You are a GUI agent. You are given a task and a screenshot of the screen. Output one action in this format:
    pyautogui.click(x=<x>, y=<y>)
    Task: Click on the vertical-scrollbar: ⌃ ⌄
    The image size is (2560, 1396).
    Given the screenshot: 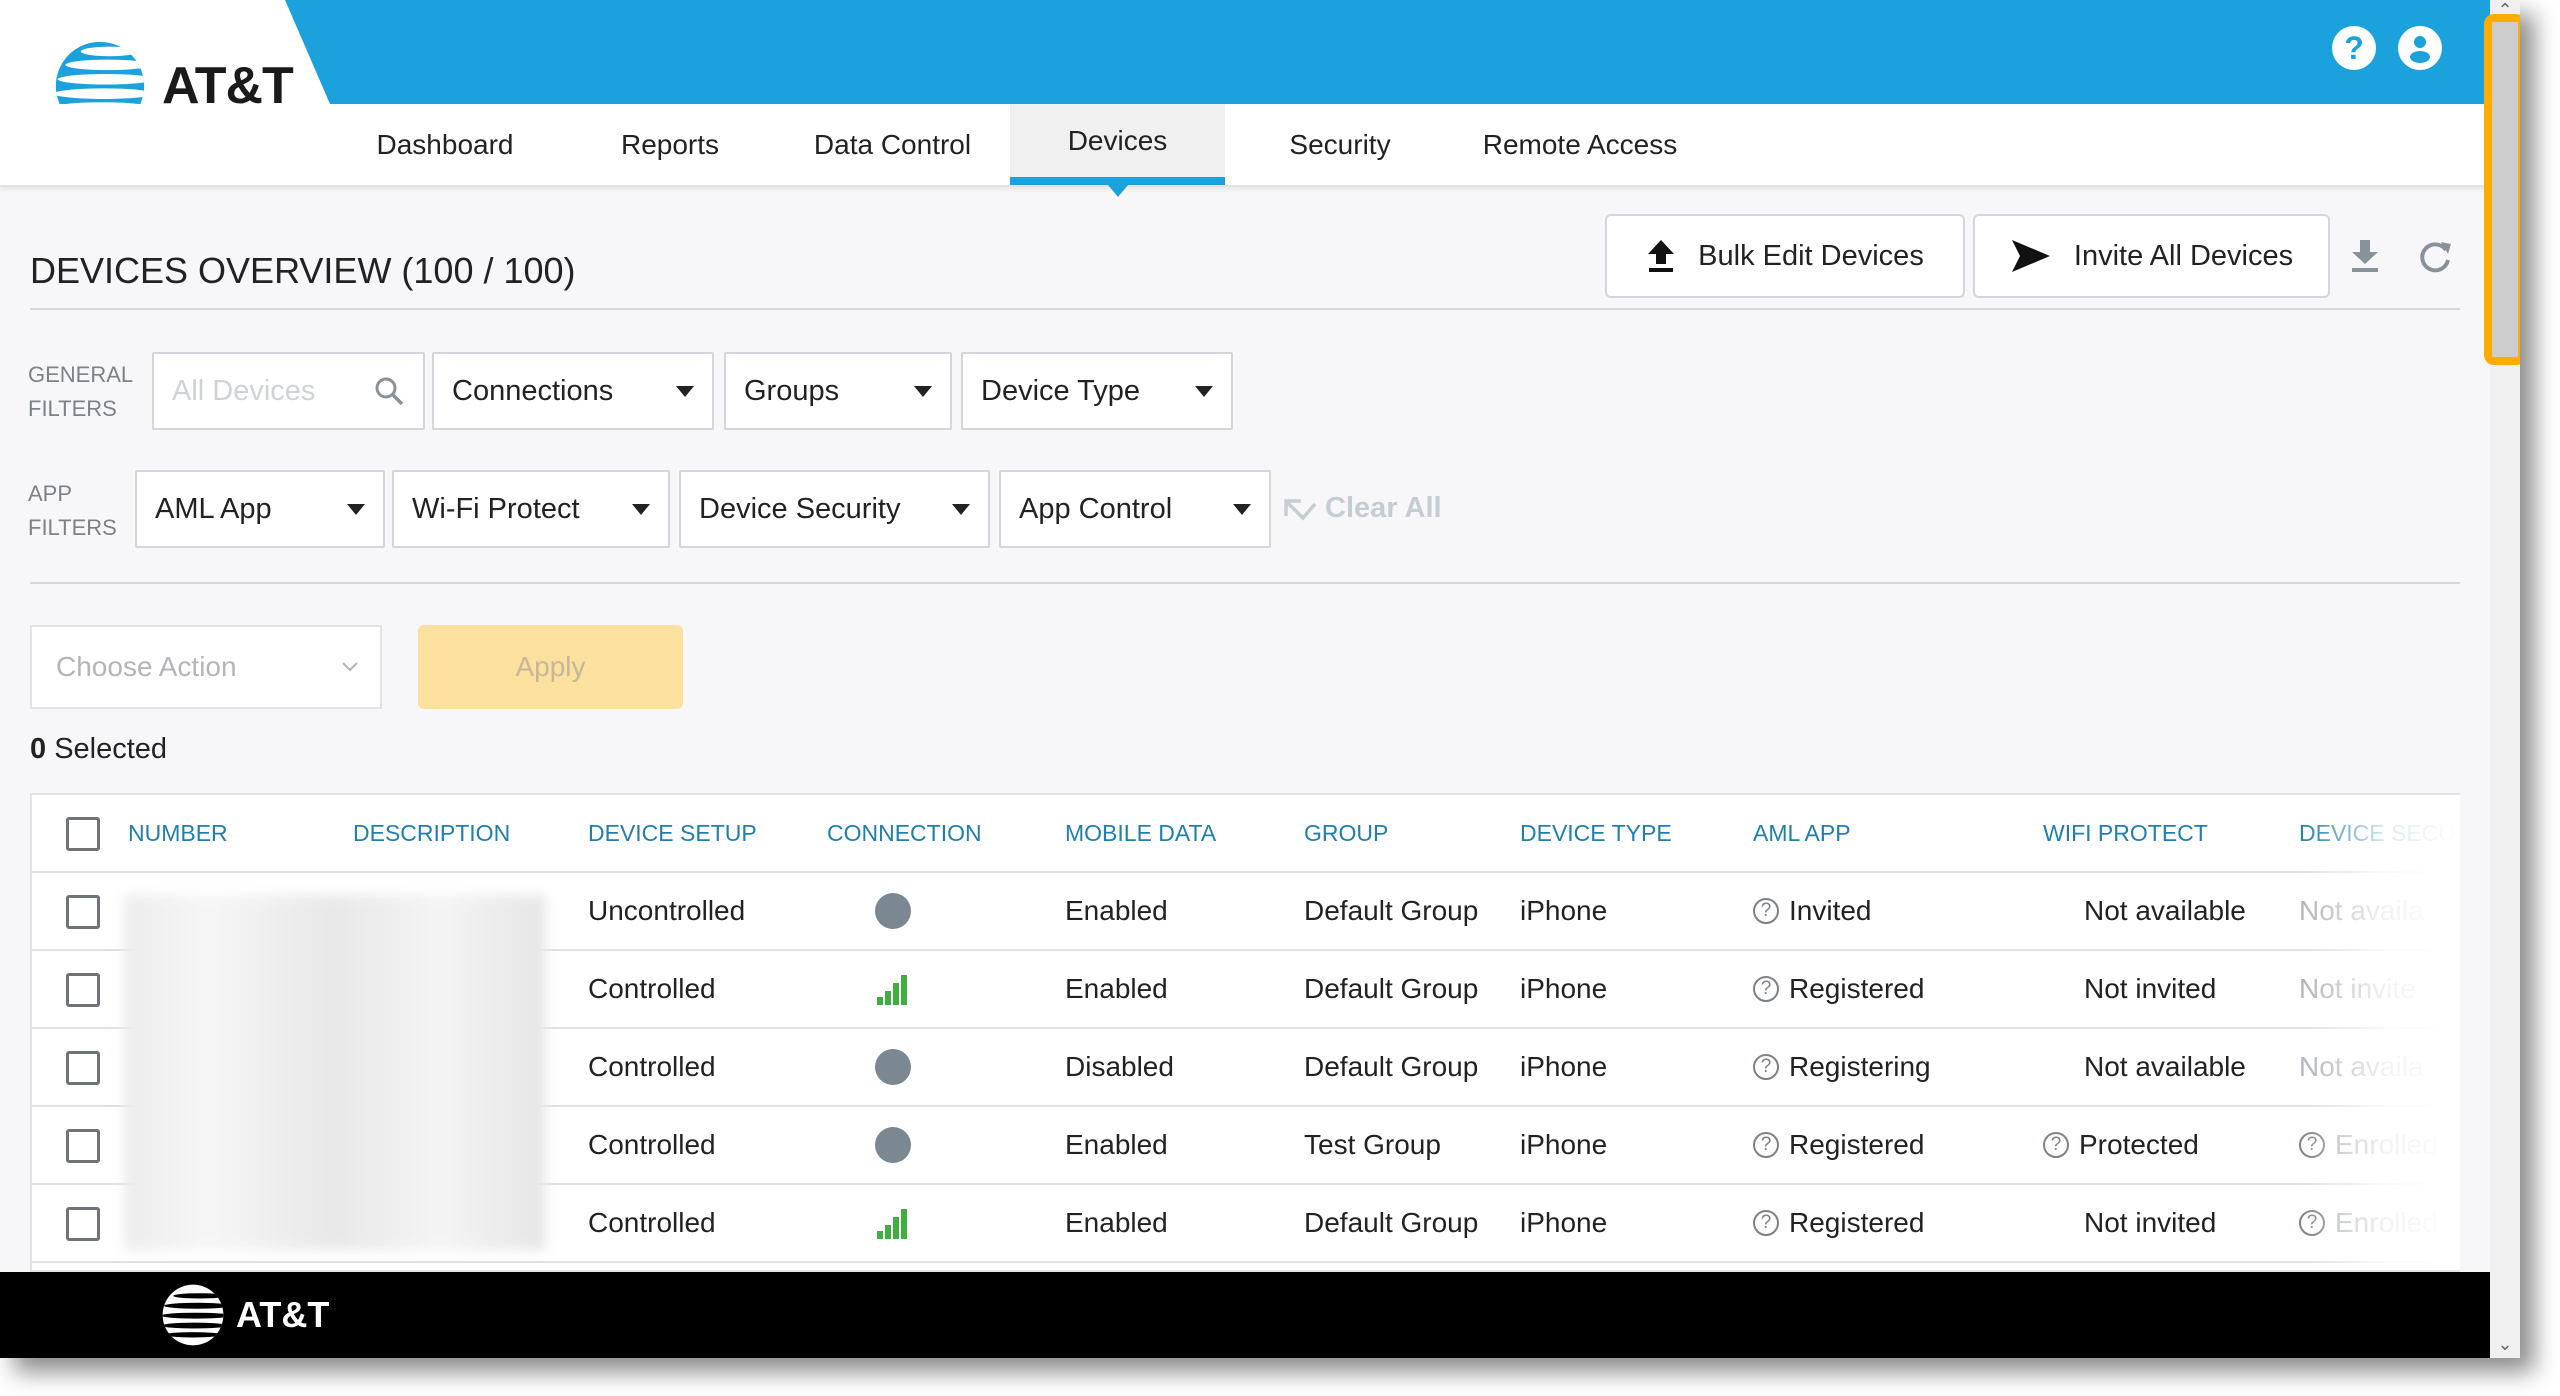 What is the action you would take?
    pyautogui.click(x=2502, y=679)
    